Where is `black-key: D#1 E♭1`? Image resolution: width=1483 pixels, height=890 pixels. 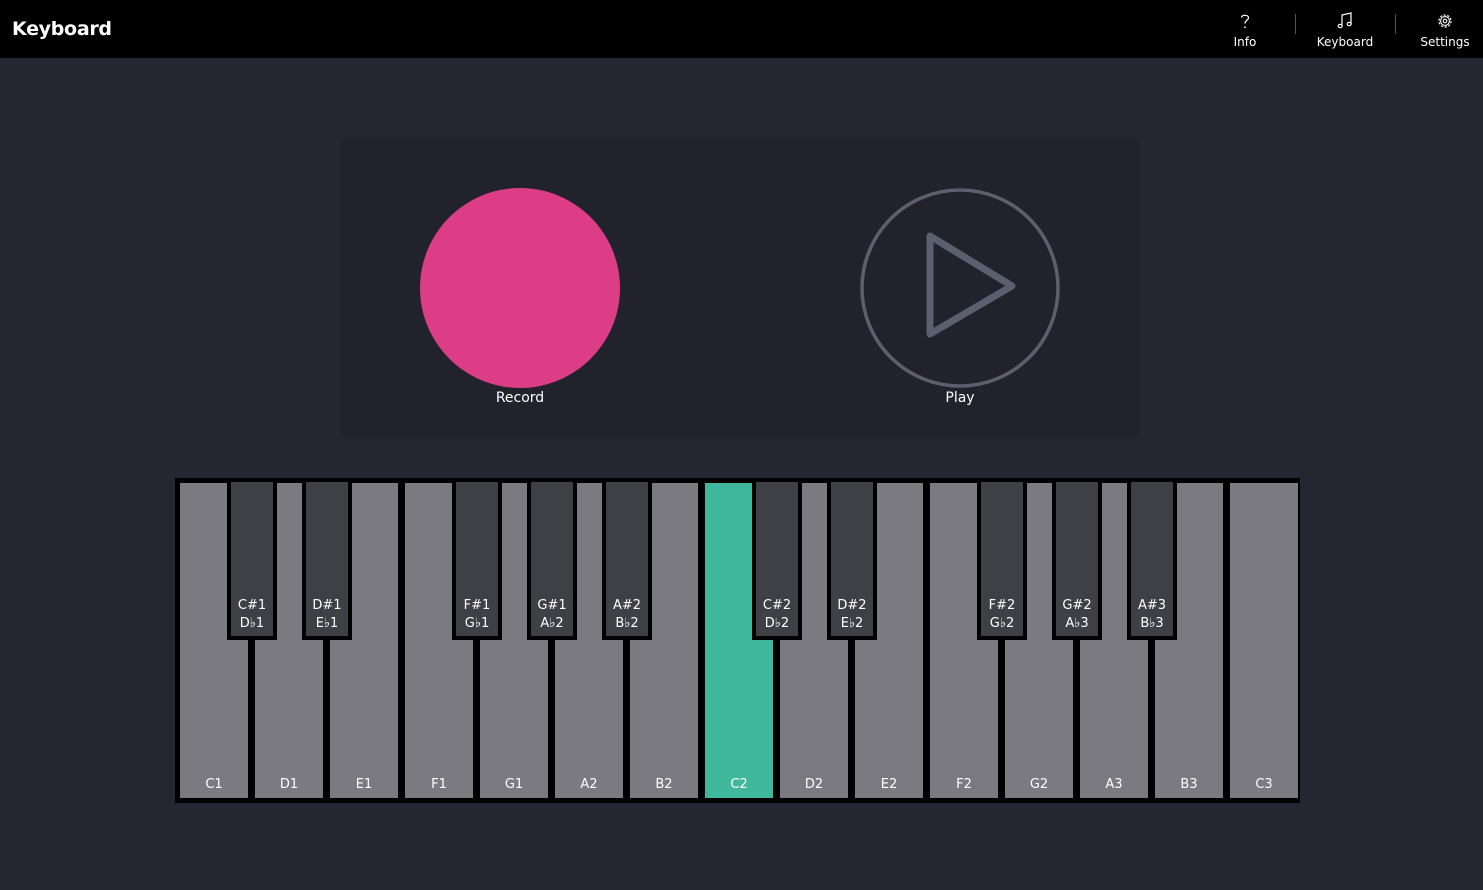
black-key: D#1 E♭1 is located at coordinates (327, 559).